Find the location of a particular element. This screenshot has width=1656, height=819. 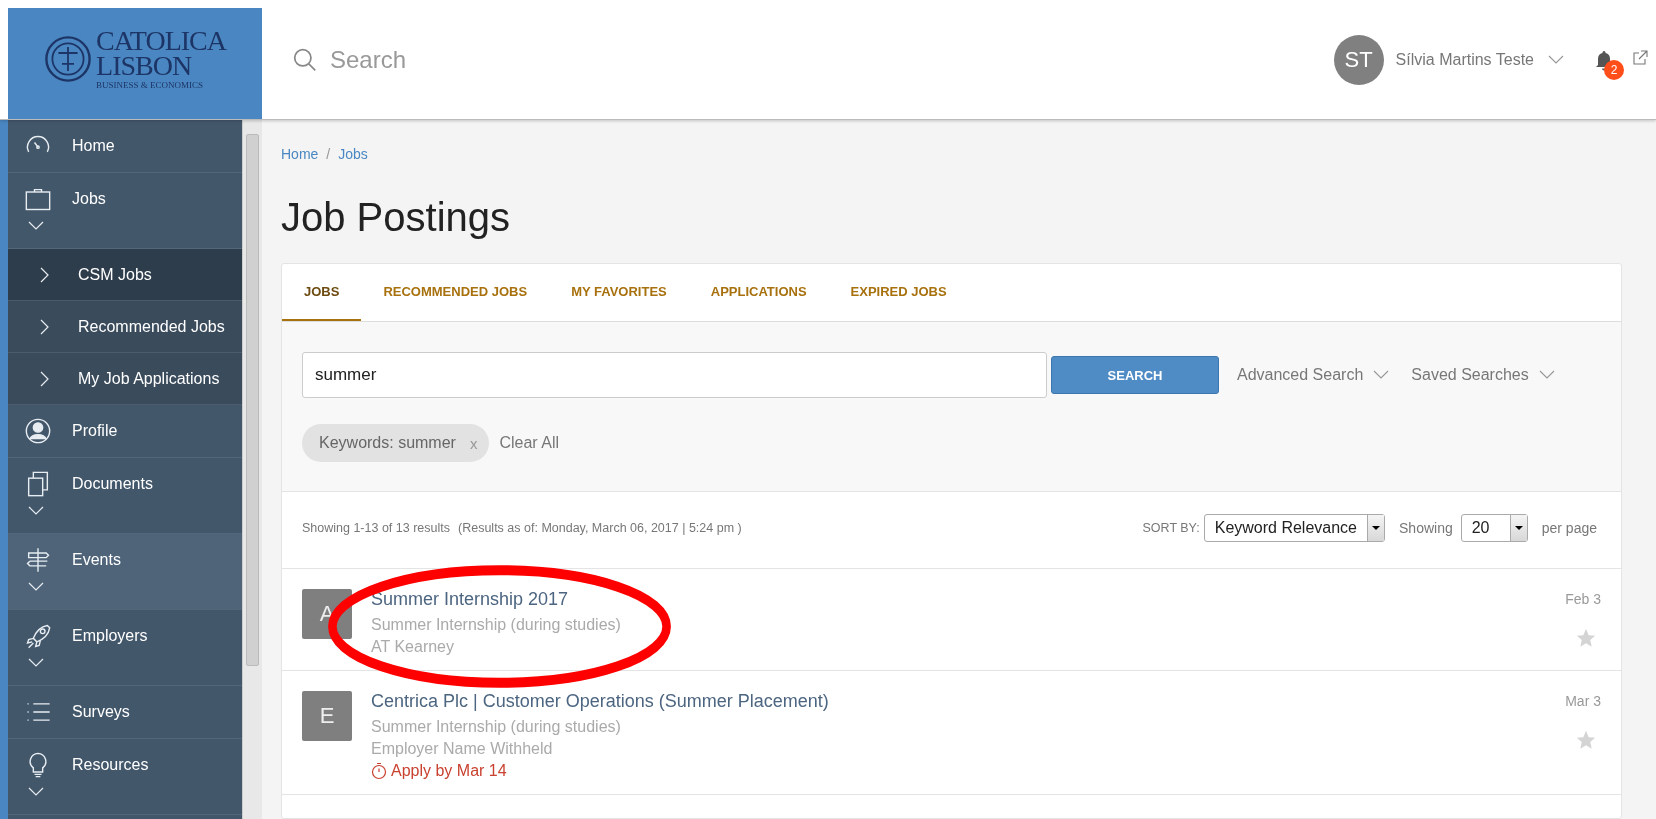

search-button: SEARCH is located at coordinates (1135, 375).